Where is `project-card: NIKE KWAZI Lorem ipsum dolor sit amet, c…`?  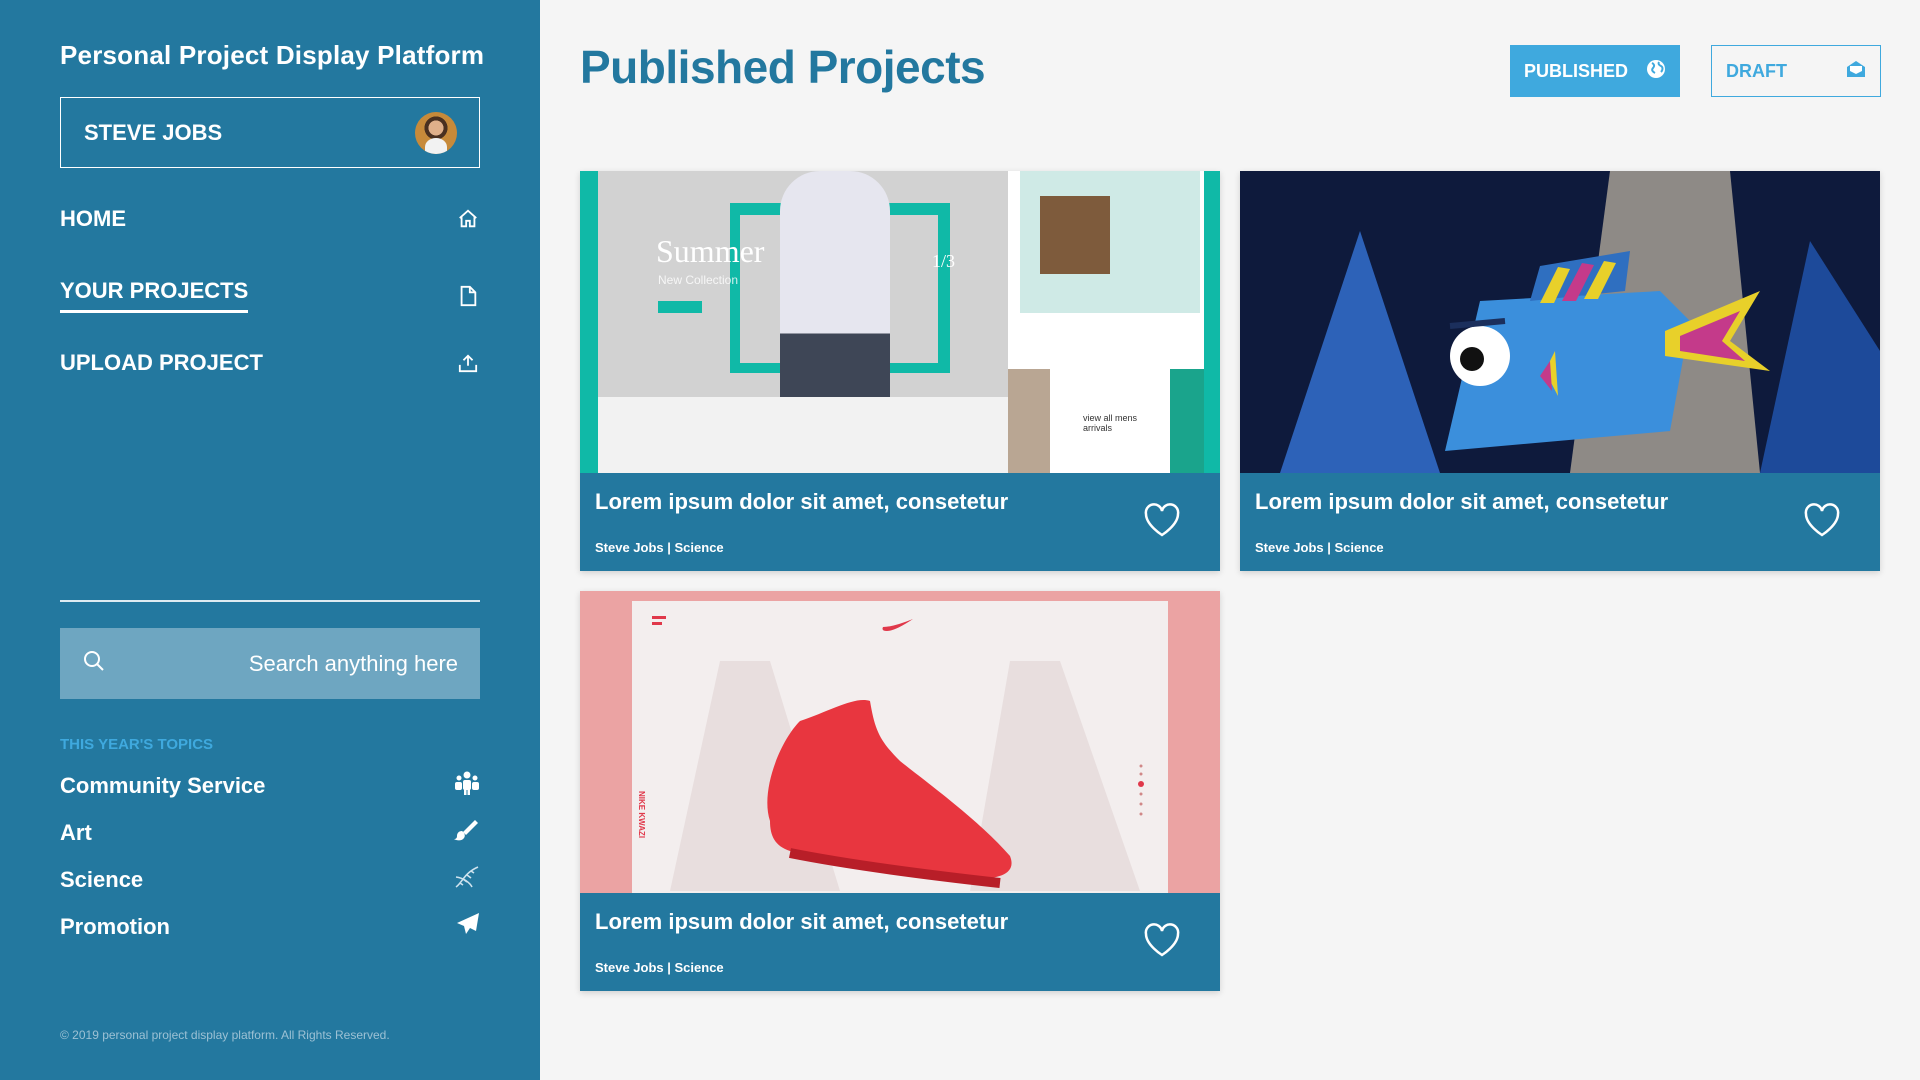
project-card: NIKE KWAZI Lorem ipsum dolor sit amet, c… is located at coordinates (900, 791).